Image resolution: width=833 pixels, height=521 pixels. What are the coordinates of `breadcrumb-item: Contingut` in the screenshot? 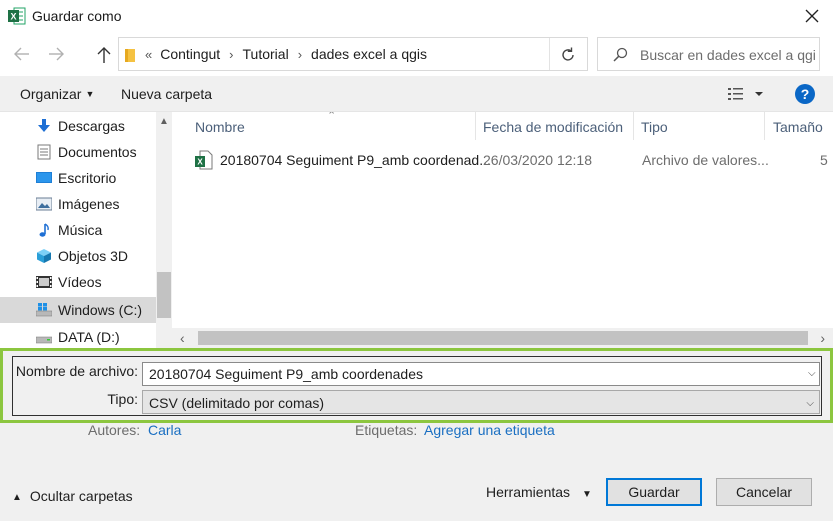 It's located at (190, 54).